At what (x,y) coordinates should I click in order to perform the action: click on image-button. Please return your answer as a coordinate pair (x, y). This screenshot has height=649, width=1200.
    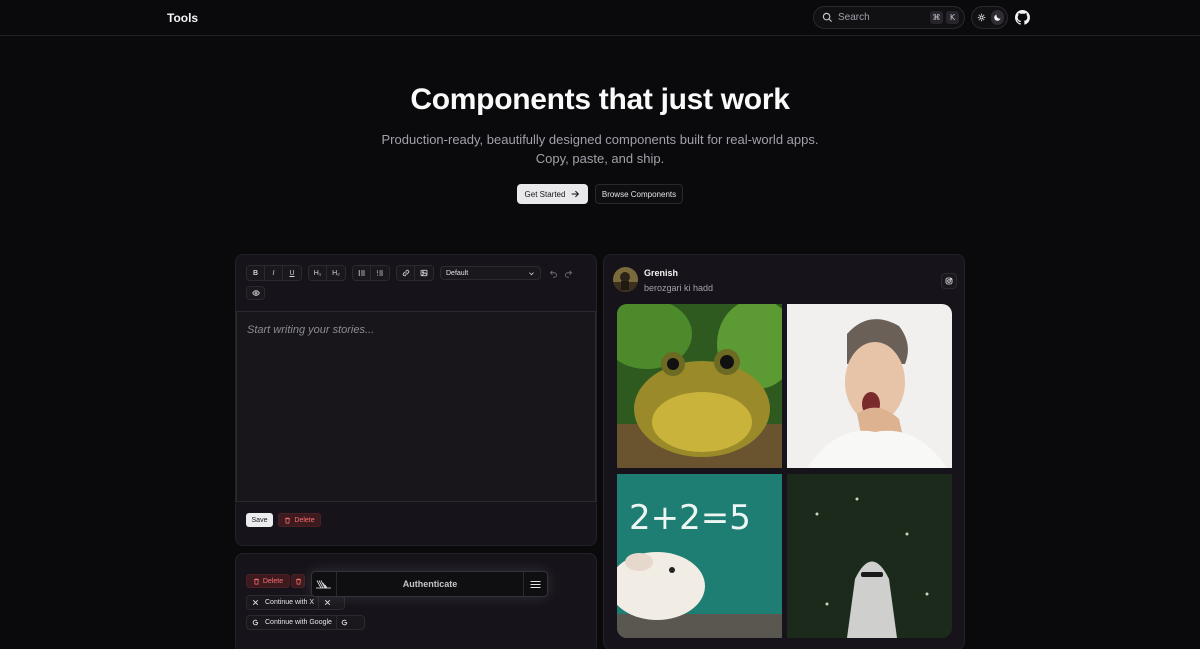
    Looking at the image, I should click on (424, 273).